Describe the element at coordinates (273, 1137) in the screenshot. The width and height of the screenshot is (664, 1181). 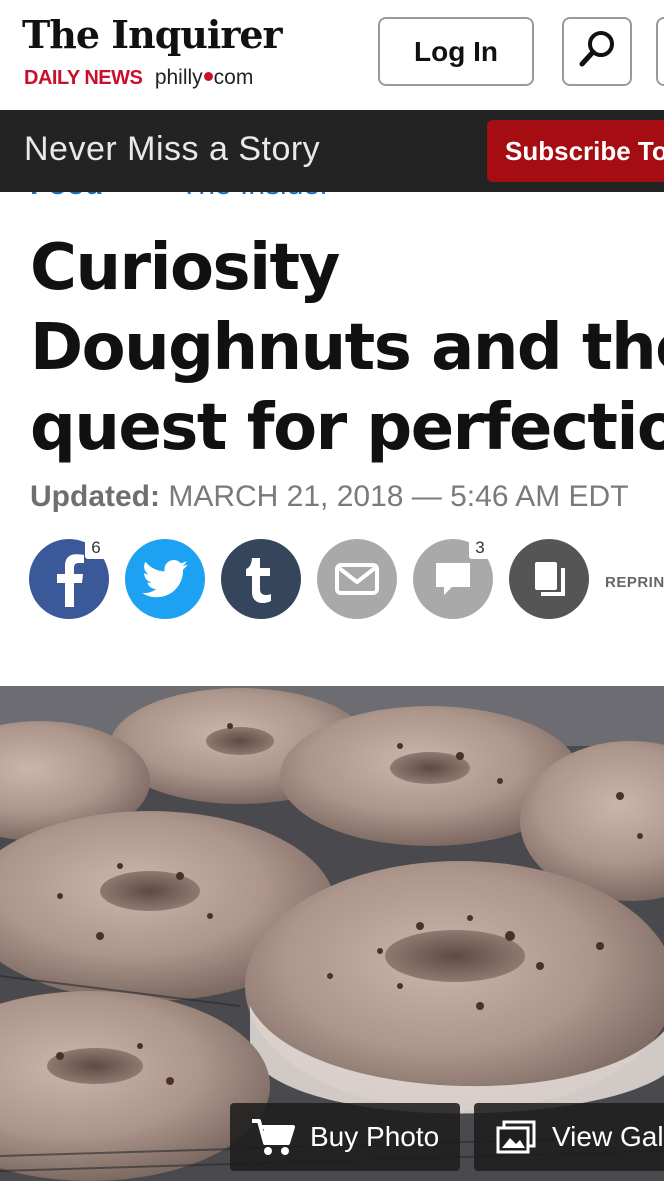
I see `shopping-cart-icon` at that location.